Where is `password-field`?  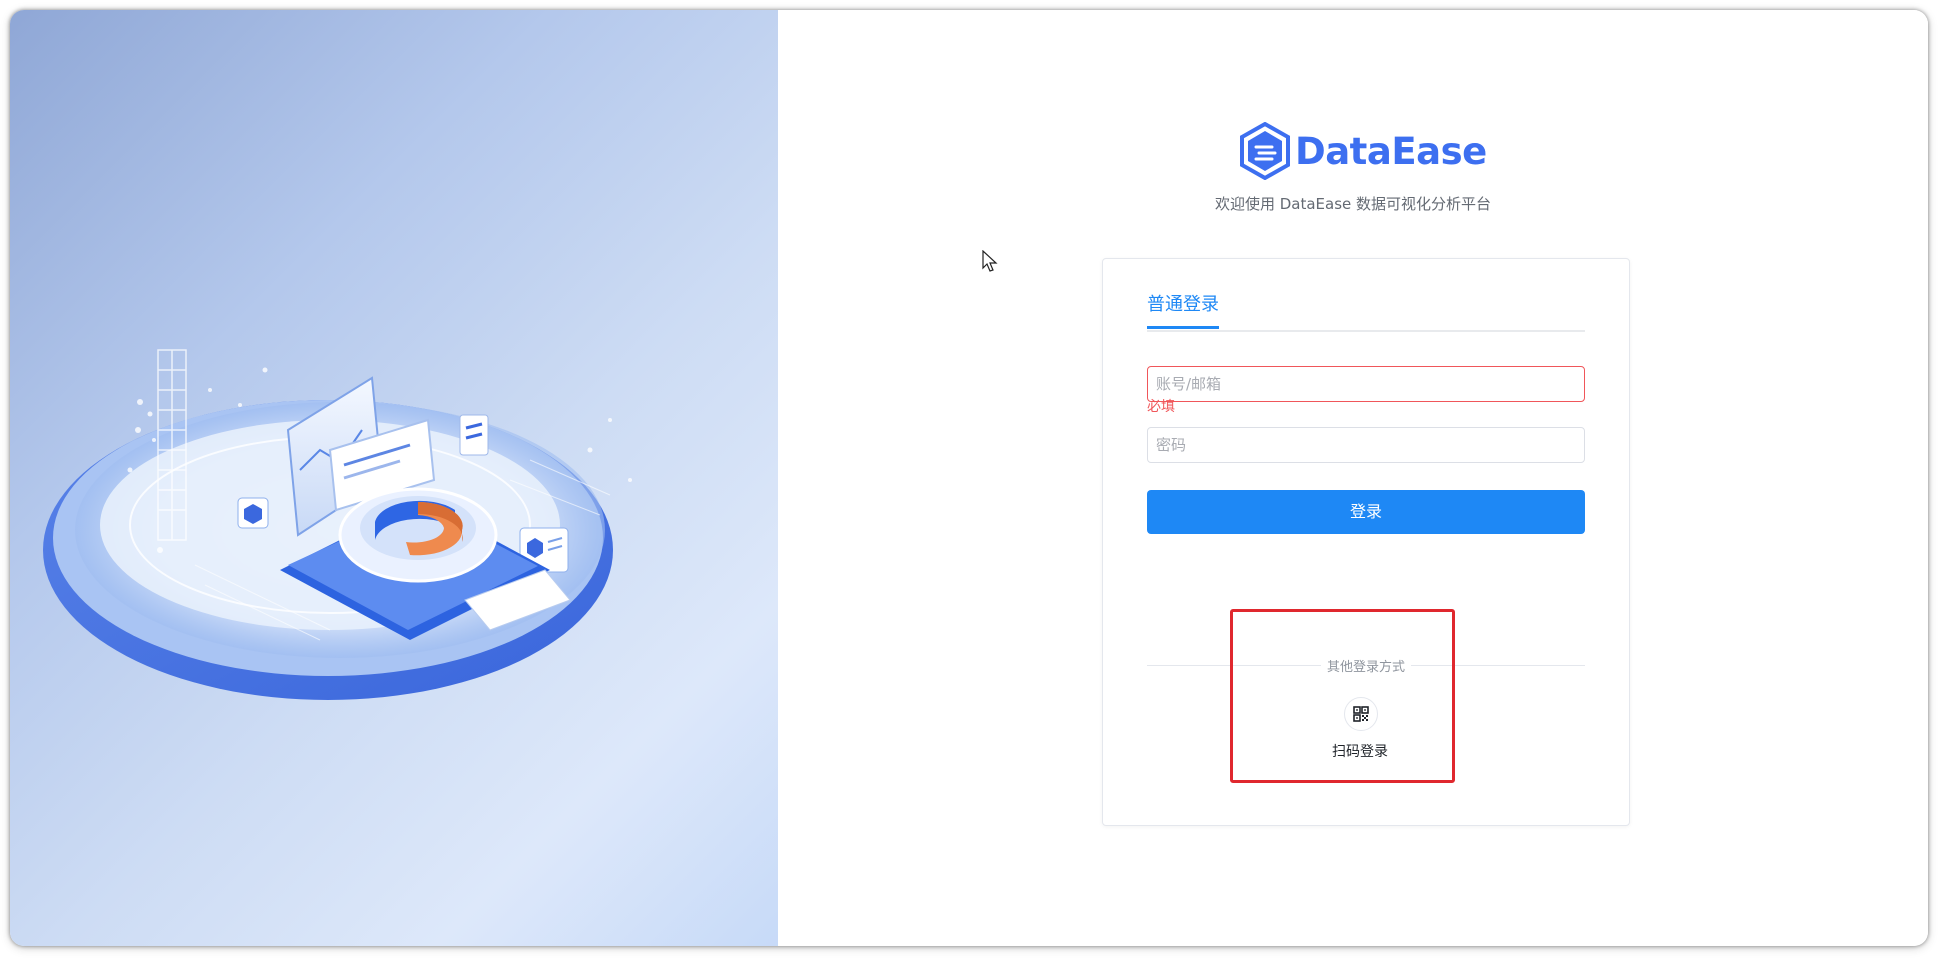 password-field is located at coordinates (1366, 445).